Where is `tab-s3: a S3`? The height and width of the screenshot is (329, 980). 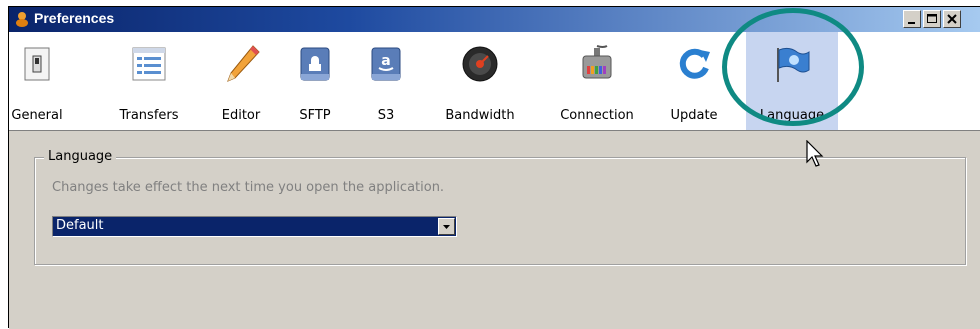 tab-s3: a S3 is located at coordinates (386, 81).